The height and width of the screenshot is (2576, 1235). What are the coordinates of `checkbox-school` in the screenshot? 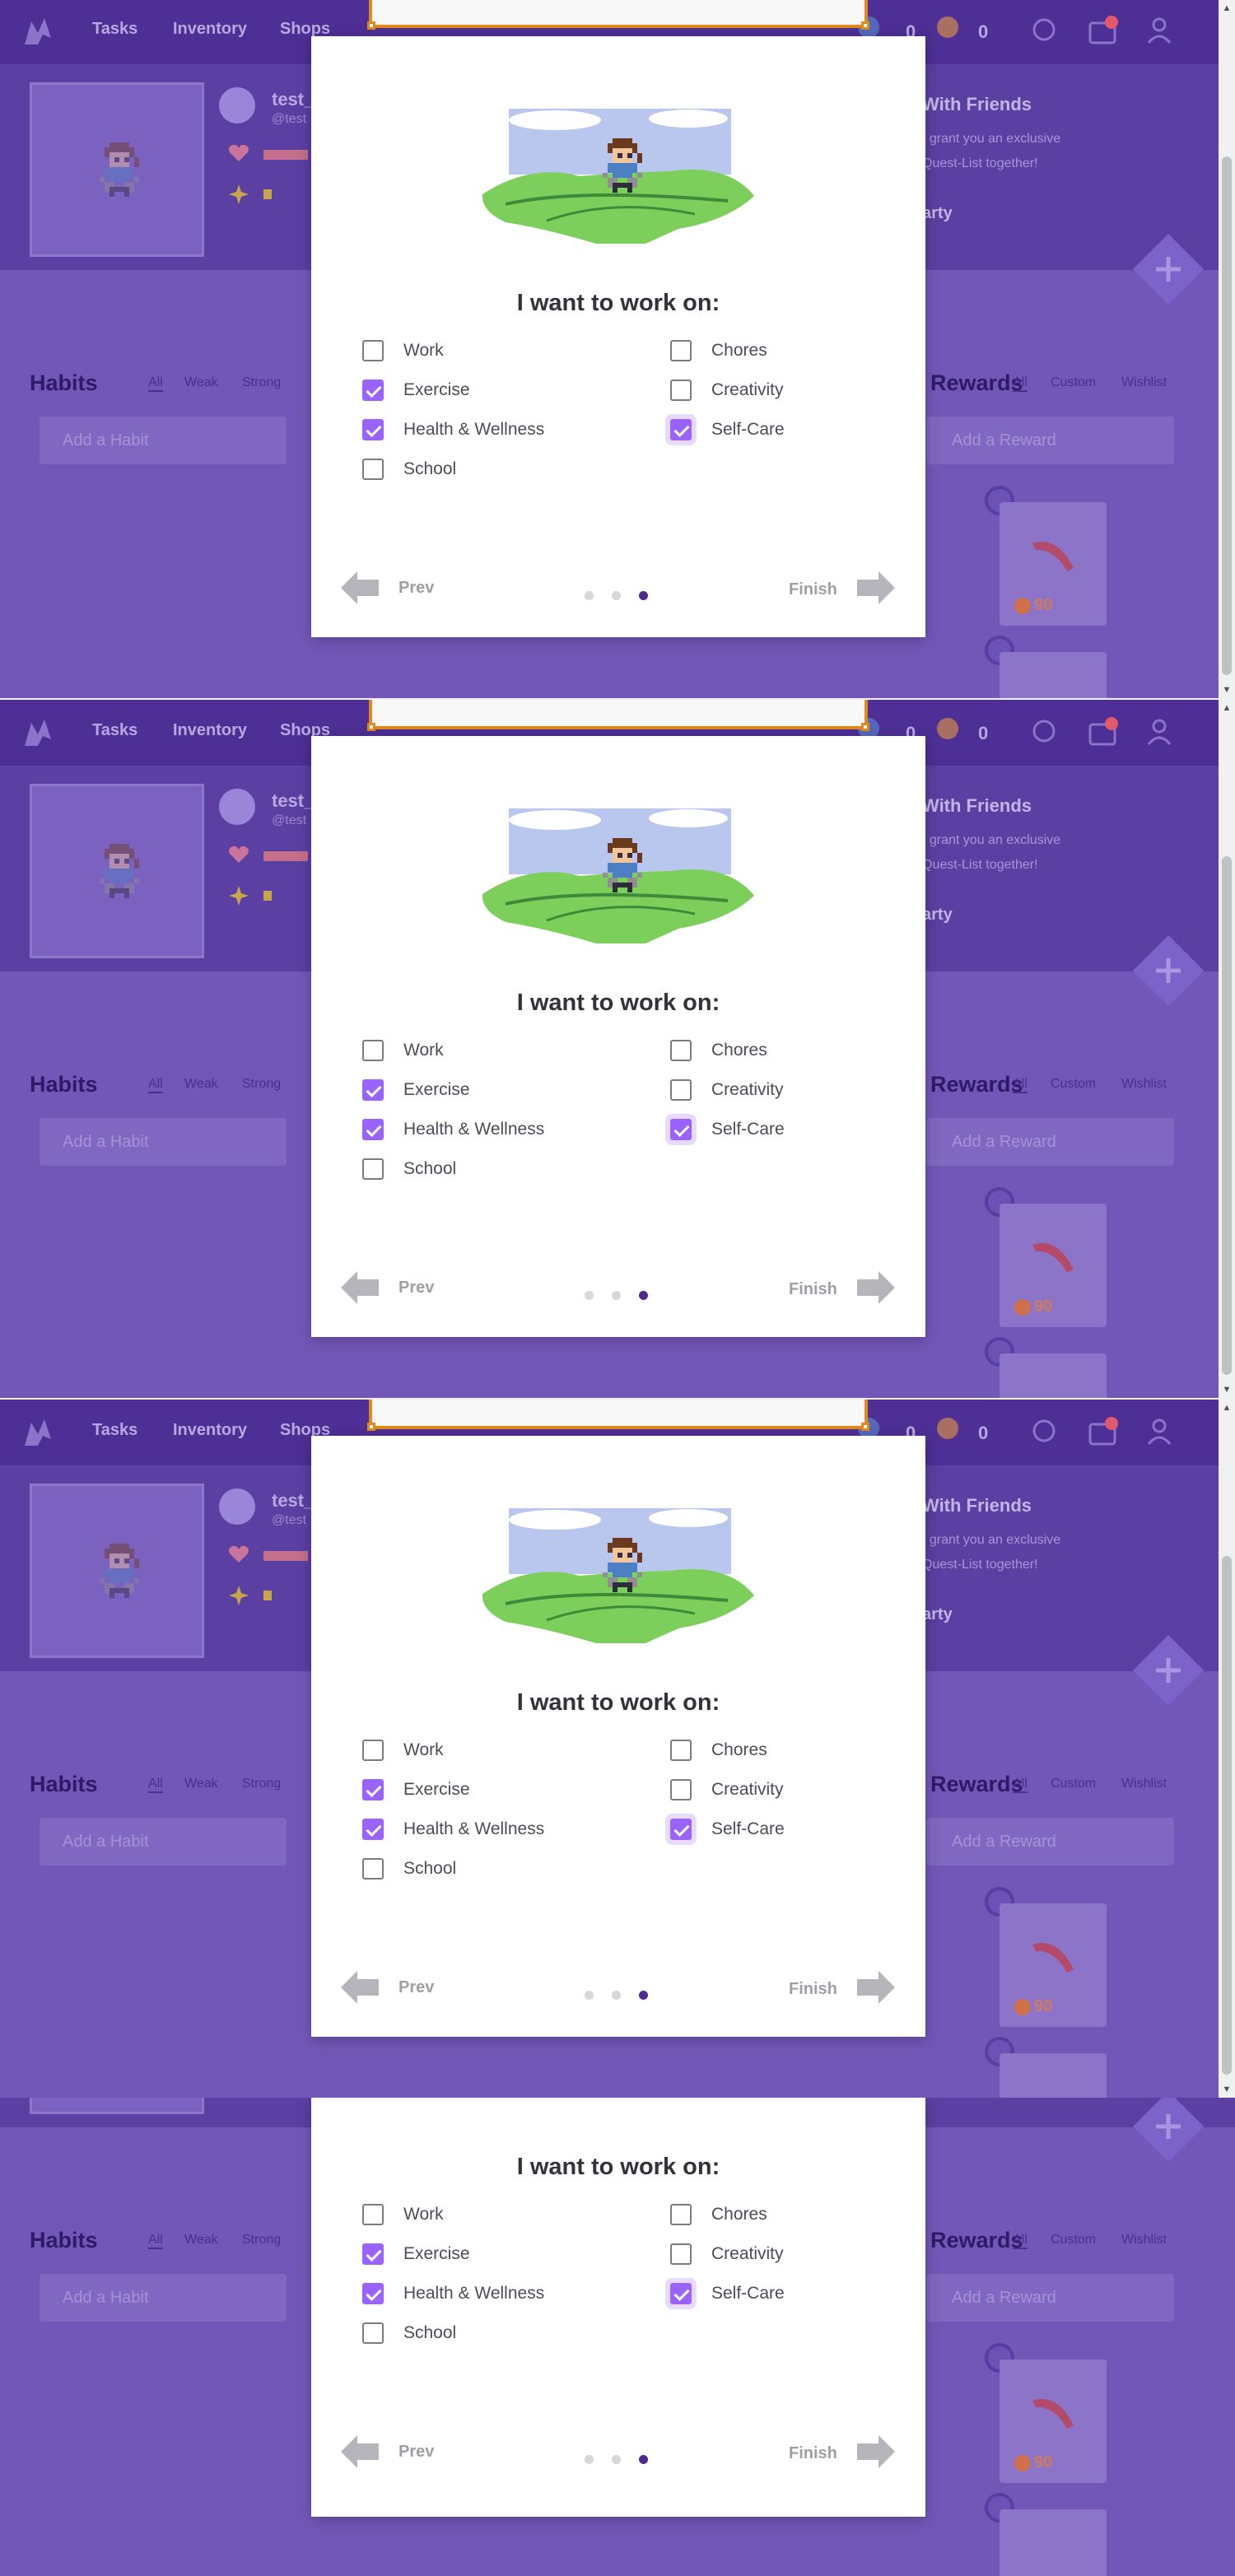 It's located at (373, 1869).